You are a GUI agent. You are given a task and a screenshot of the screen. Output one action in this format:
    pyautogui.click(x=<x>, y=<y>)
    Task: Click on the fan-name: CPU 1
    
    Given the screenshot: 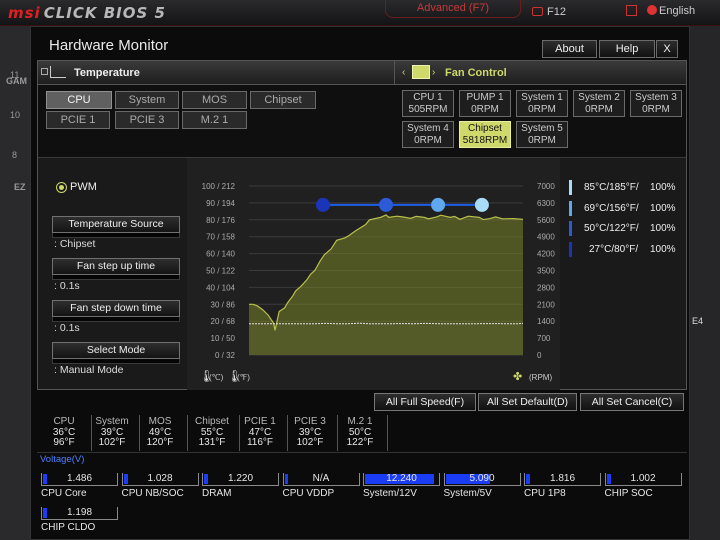 What is the action you would take?
    pyautogui.click(x=428, y=97)
    